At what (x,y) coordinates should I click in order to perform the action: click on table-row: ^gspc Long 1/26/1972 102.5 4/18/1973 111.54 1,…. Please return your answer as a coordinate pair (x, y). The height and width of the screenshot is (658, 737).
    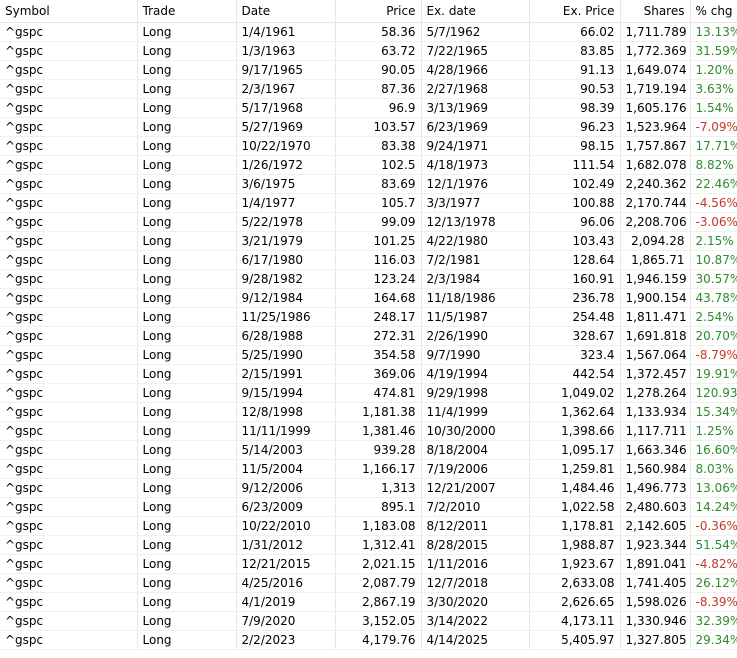
    Looking at the image, I should click on (368, 165).